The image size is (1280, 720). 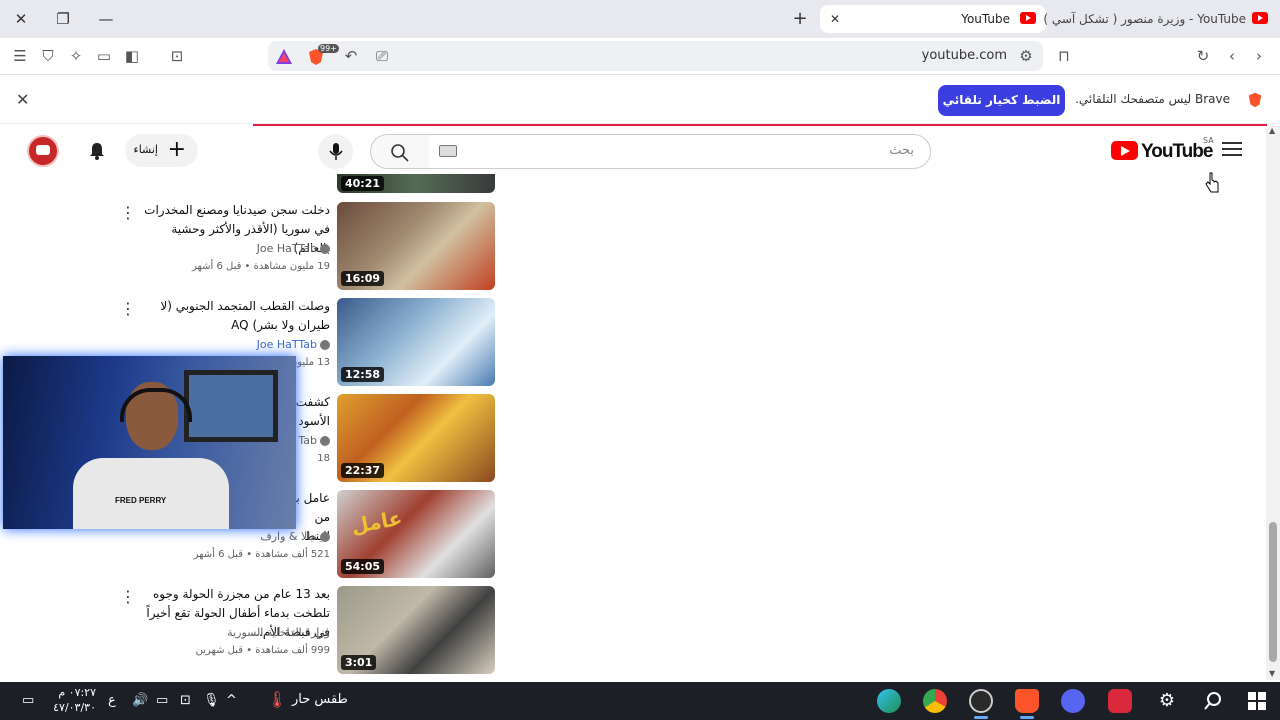 I want to click on webcam-overlay: FRED PERRY, so click(x=149, y=442).